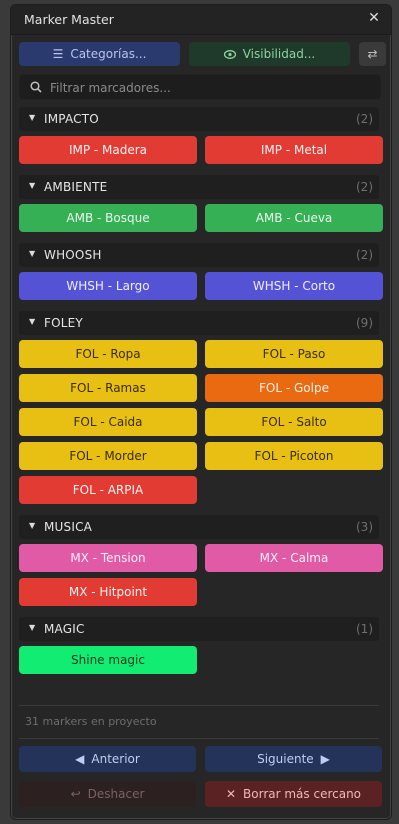 This screenshot has width=399, height=824. What do you see at coordinates (108, 286) in the screenshot?
I see `marker-button: WHSH - Largo` at bounding box center [108, 286].